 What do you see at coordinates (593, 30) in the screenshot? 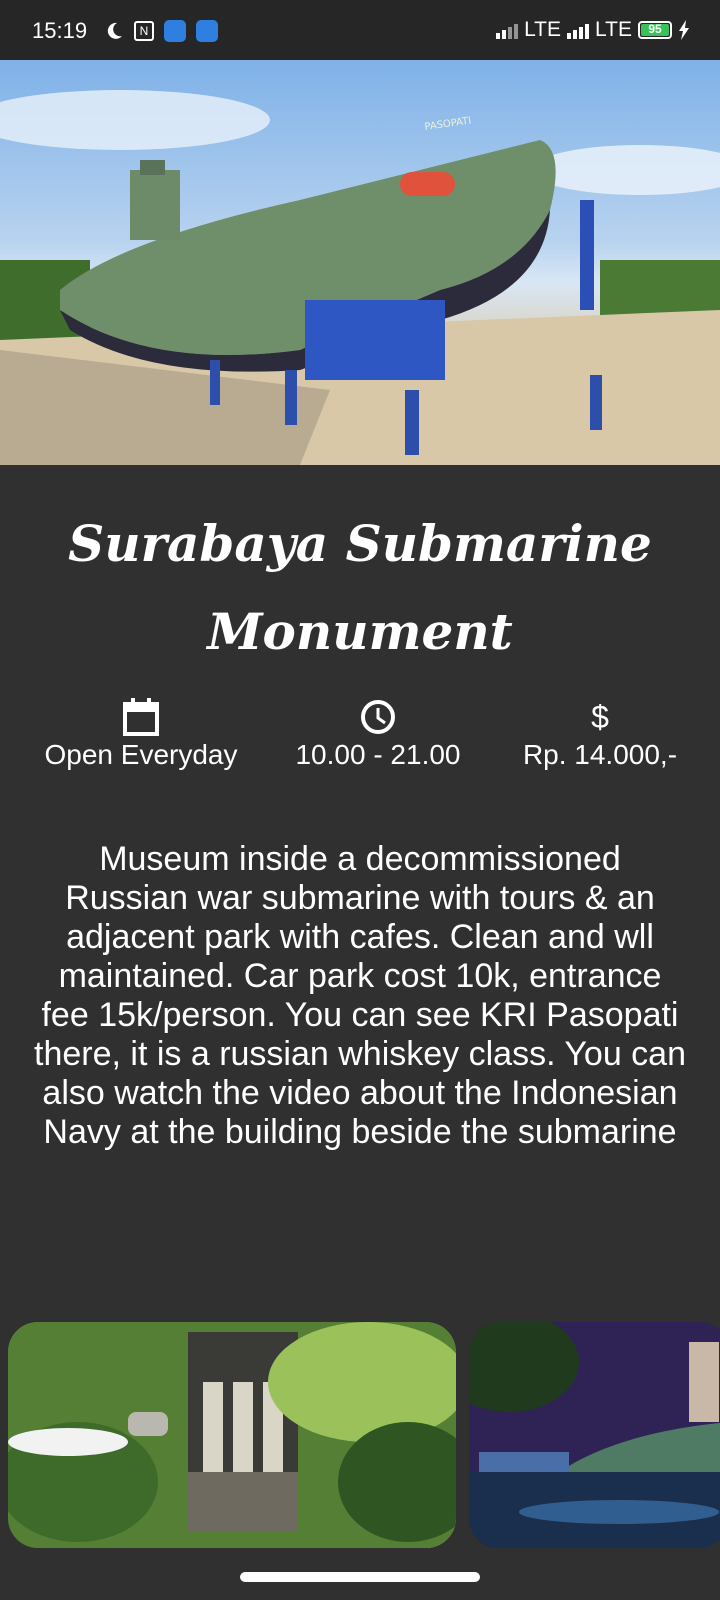
I see `status-right: LTE LTE 95` at bounding box center [593, 30].